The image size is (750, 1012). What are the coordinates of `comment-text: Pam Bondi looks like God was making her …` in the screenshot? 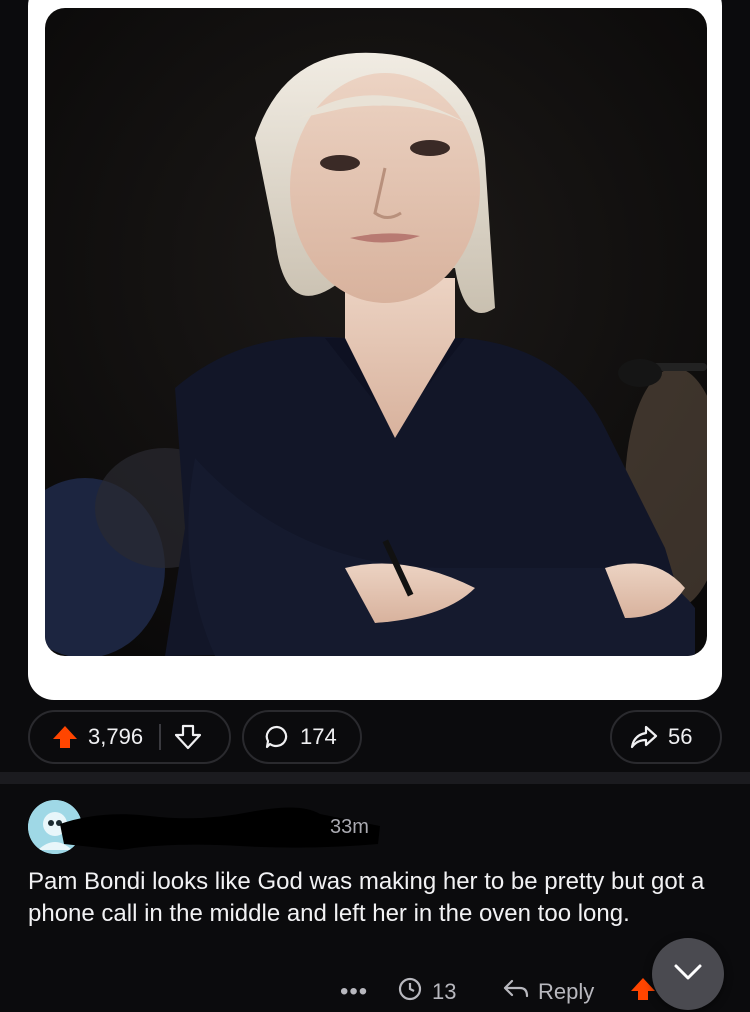 It's located at (366, 897).